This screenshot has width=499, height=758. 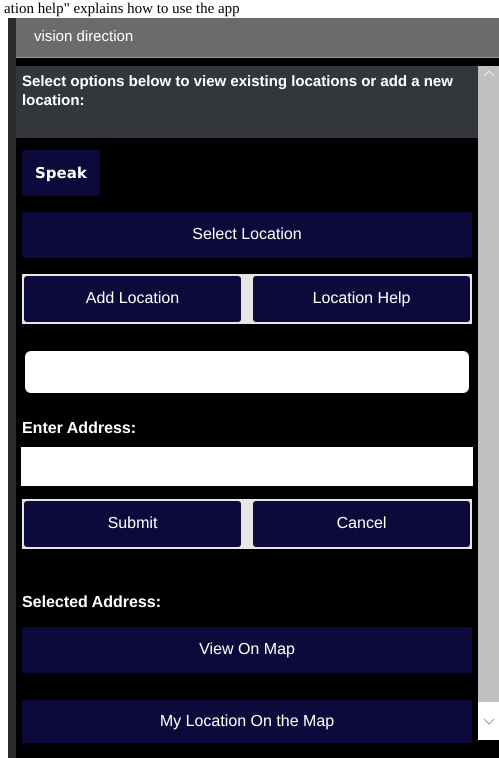 What do you see at coordinates (361, 299) in the screenshot?
I see `location-help-button: Location Help` at bounding box center [361, 299].